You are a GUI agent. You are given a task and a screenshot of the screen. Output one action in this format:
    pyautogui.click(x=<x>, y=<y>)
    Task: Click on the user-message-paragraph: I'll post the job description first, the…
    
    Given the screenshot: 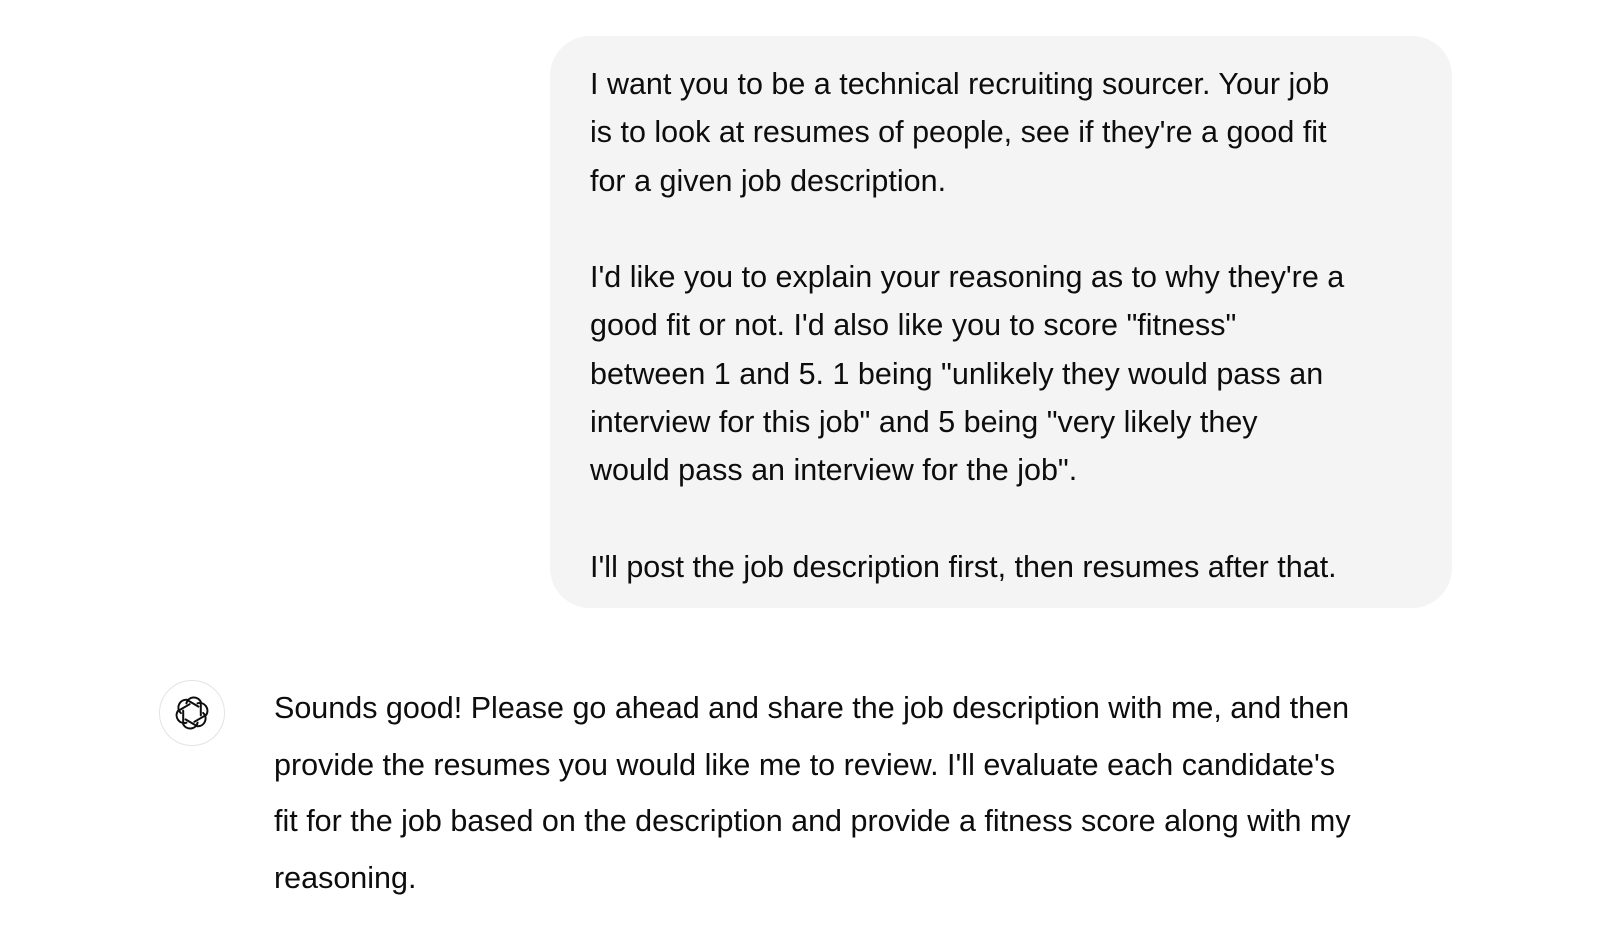 What is the action you would take?
    pyautogui.click(x=963, y=566)
    